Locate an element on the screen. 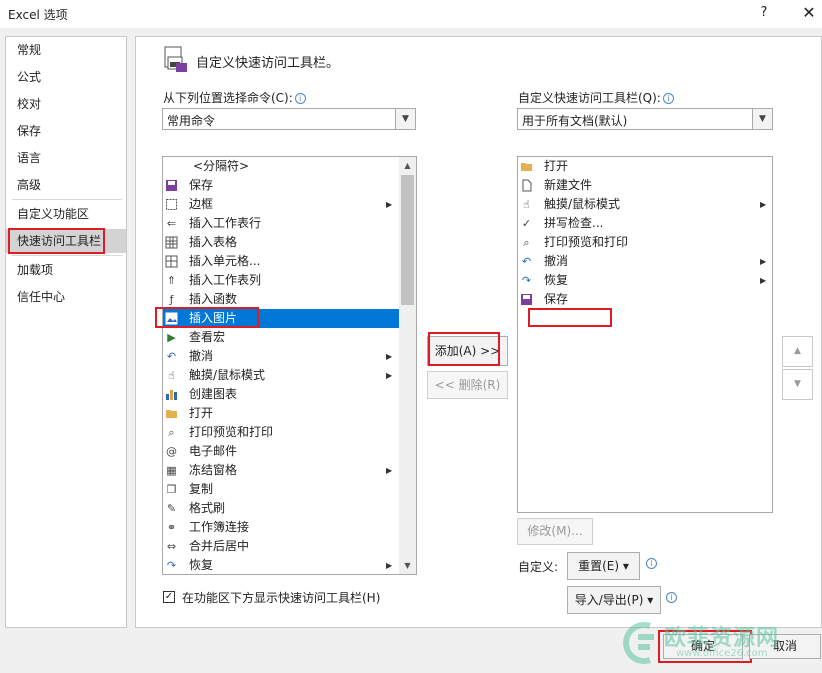 The width and height of the screenshot is (822, 673). reset-button: 重置(E) ▾ is located at coordinates (603, 566).